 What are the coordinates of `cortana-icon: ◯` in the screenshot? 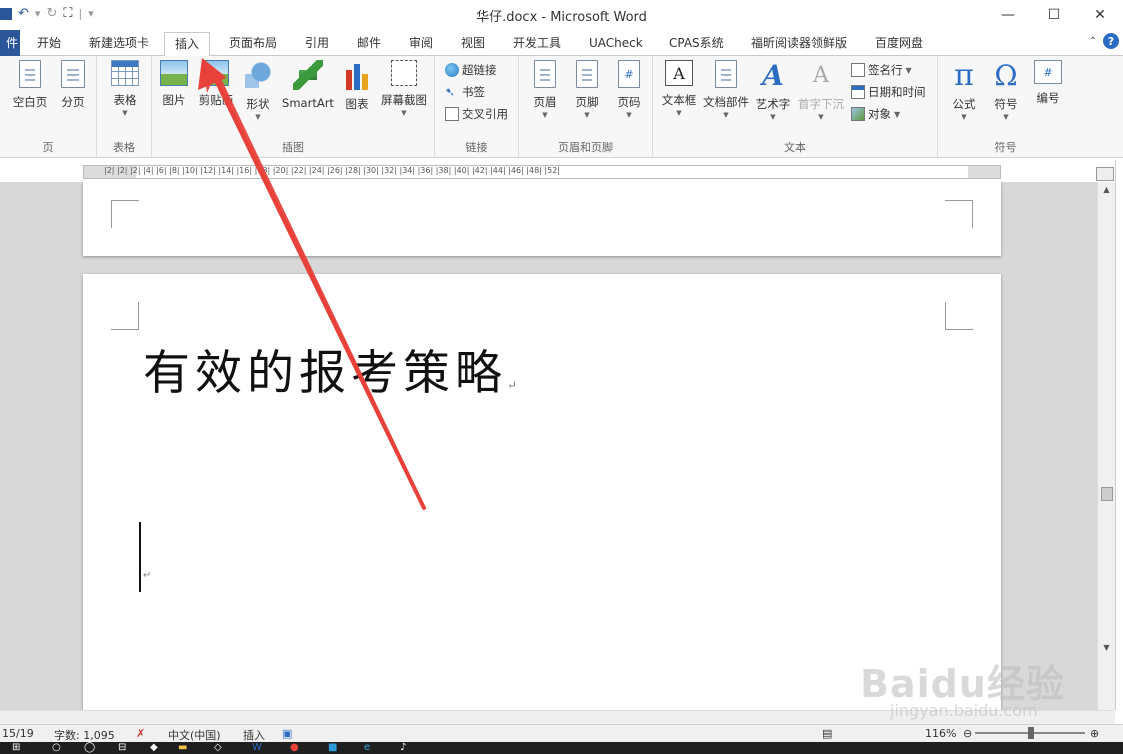 It's located at (89, 748).